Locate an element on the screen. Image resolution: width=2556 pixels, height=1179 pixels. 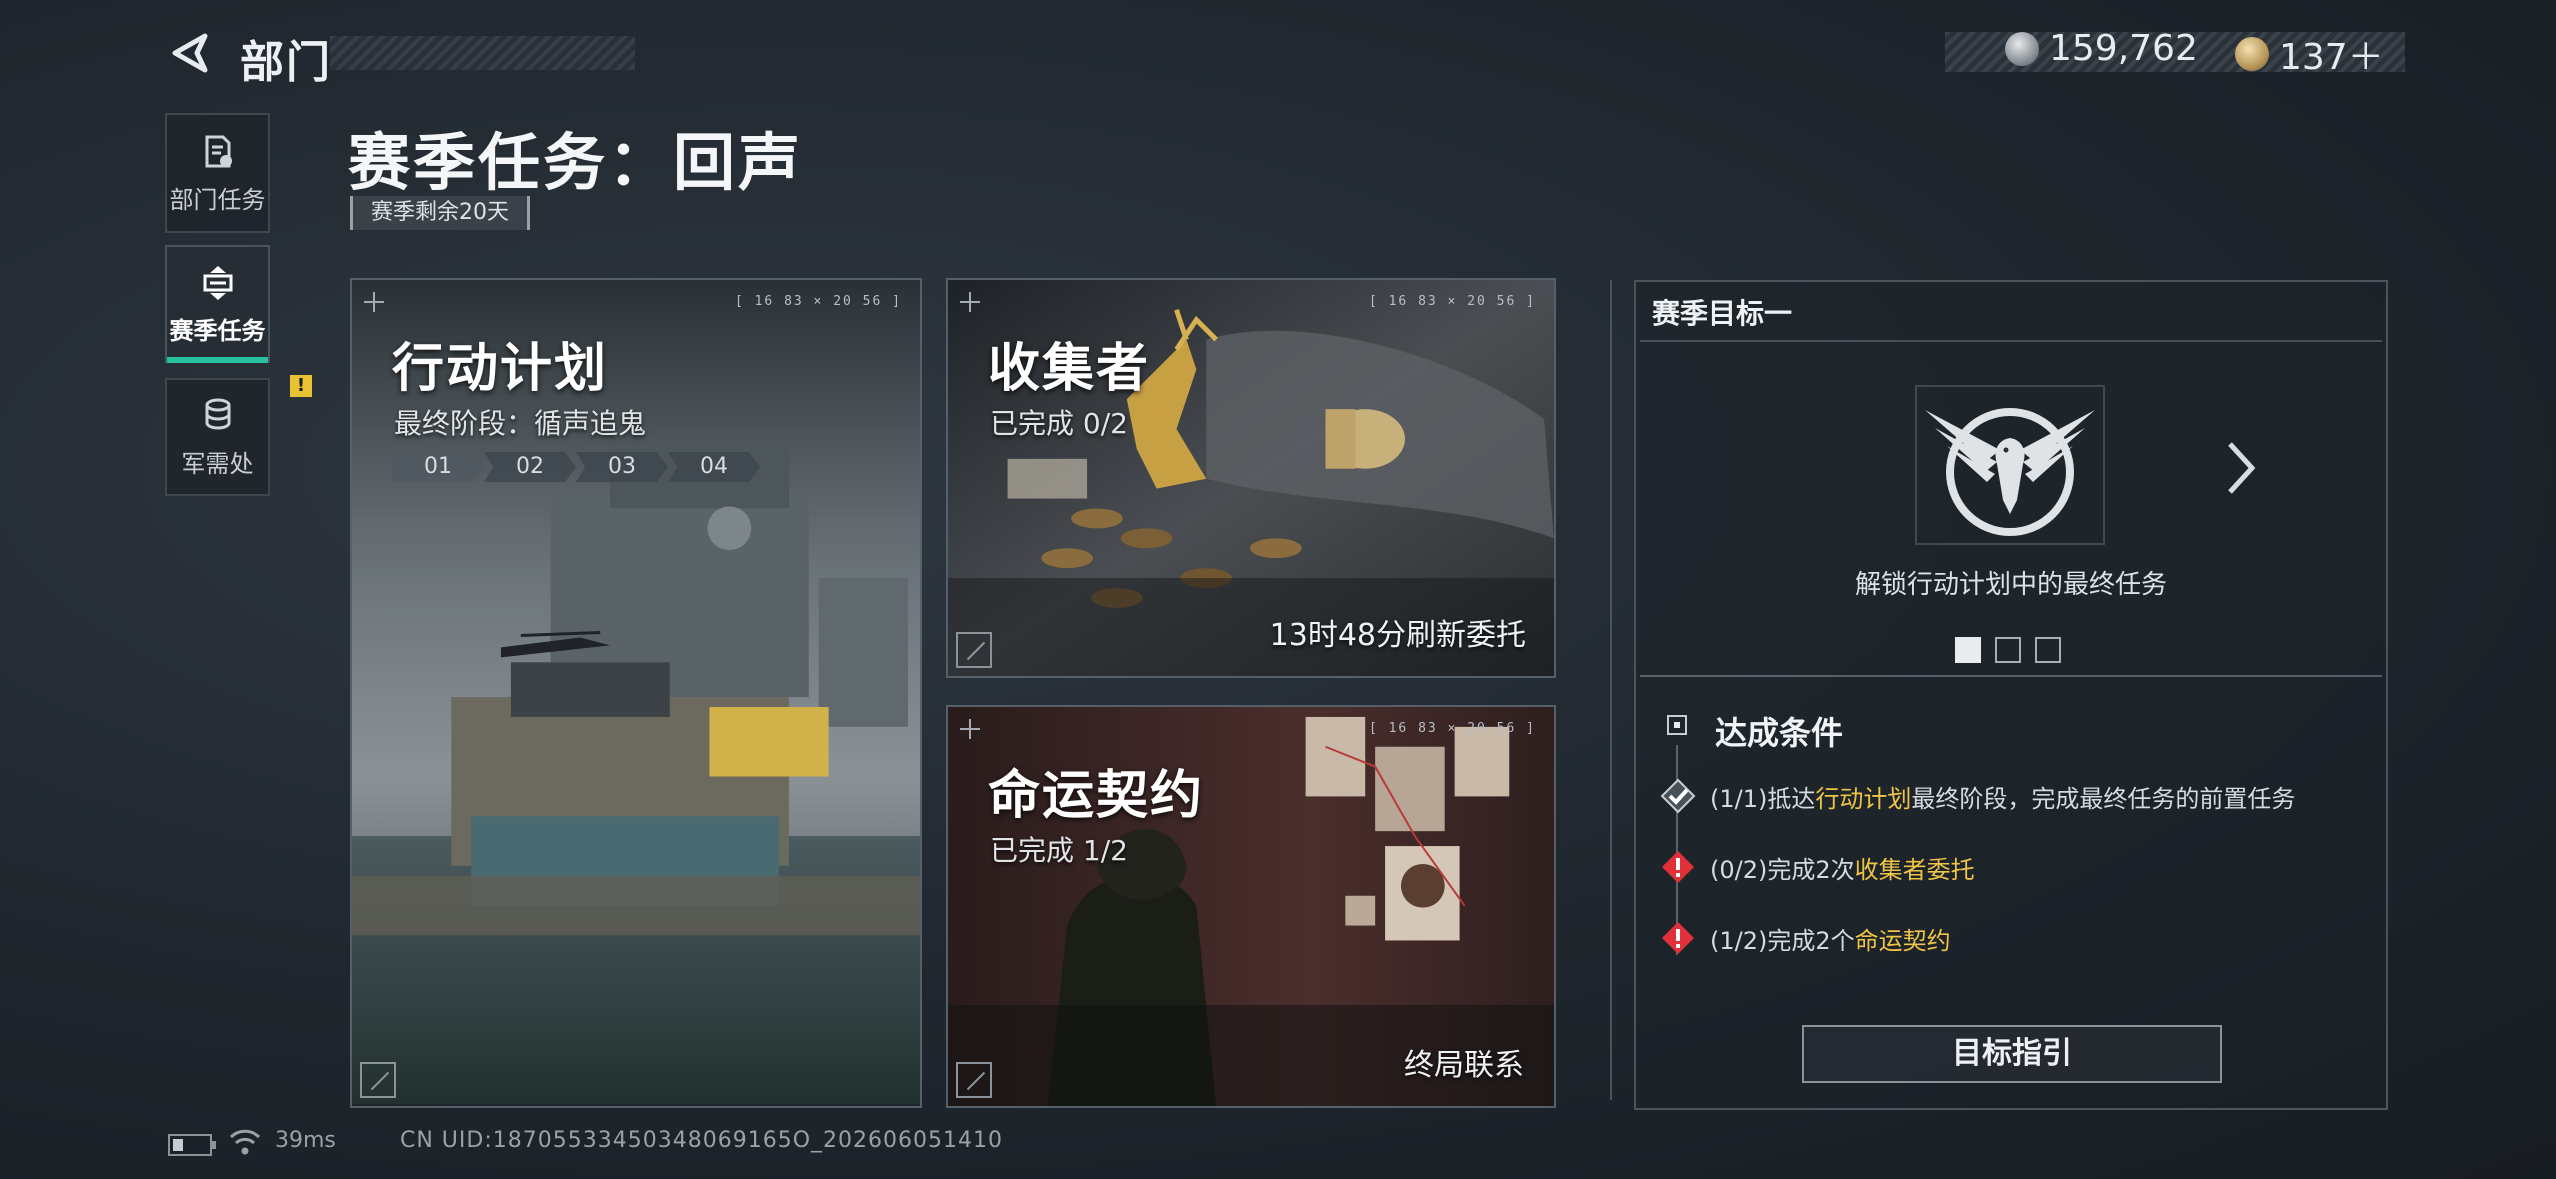
refresh-timer: 13时48分刷新委托 is located at coordinates (1397, 635).